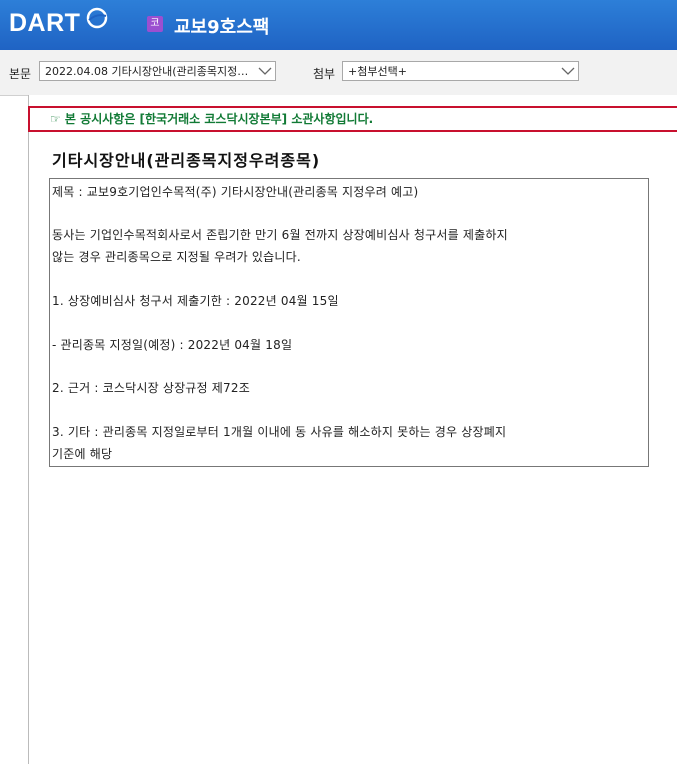 This screenshot has width=677, height=764. Describe the element at coordinates (82, 454) in the screenshot. I see `body-line: 기준에 해당` at that location.